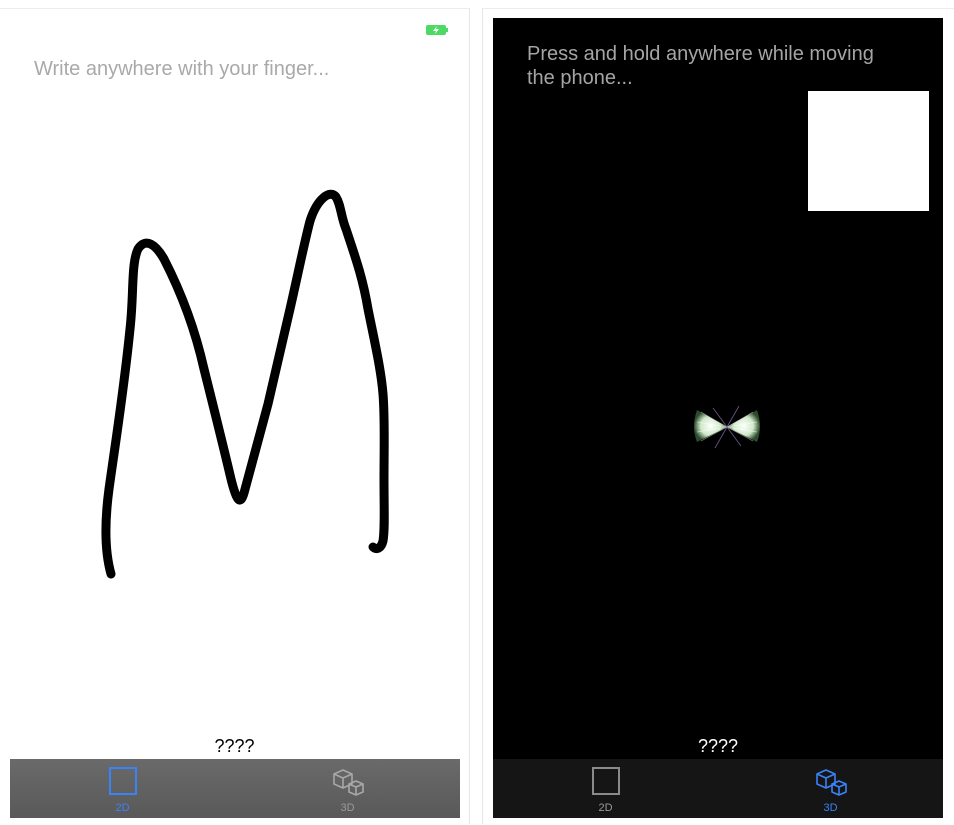 This screenshot has width=954, height=825. I want to click on tab-bar: 2D 3D, so click(235, 788).